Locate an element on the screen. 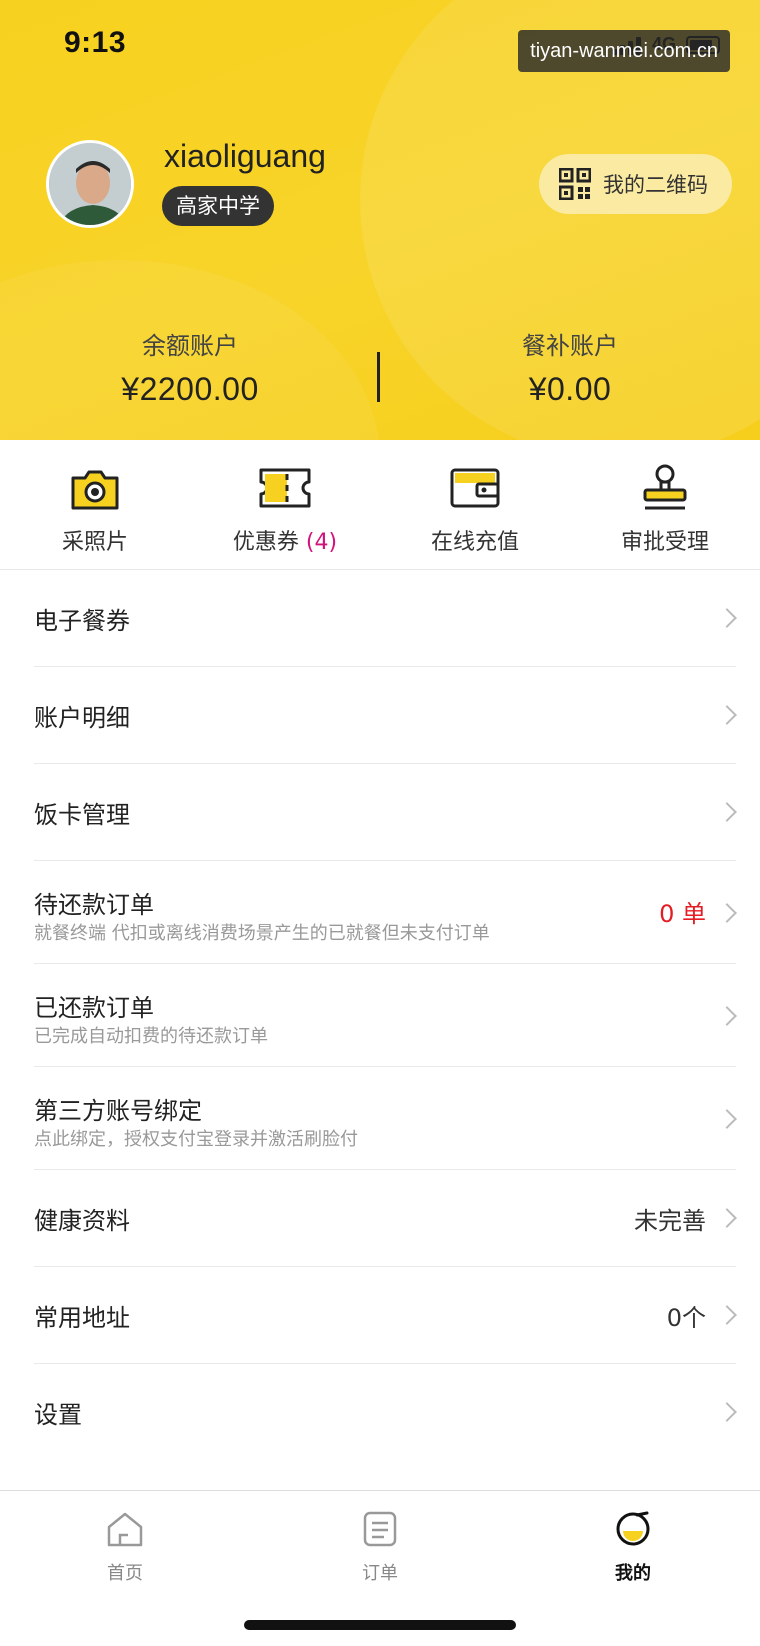 Image resolution: width=760 pixels, height=1646 pixels. menu-item-title: 待还款订单 is located at coordinates (94, 905).